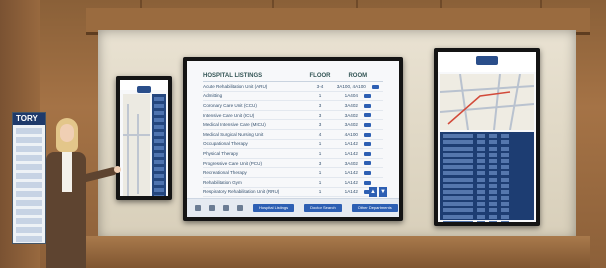 The height and width of the screenshot is (268, 606). What do you see at coordinates (323, 208) in the screenshot?
I see `doctor-search-button: Doctor Search` at bounding box center [323, 208].